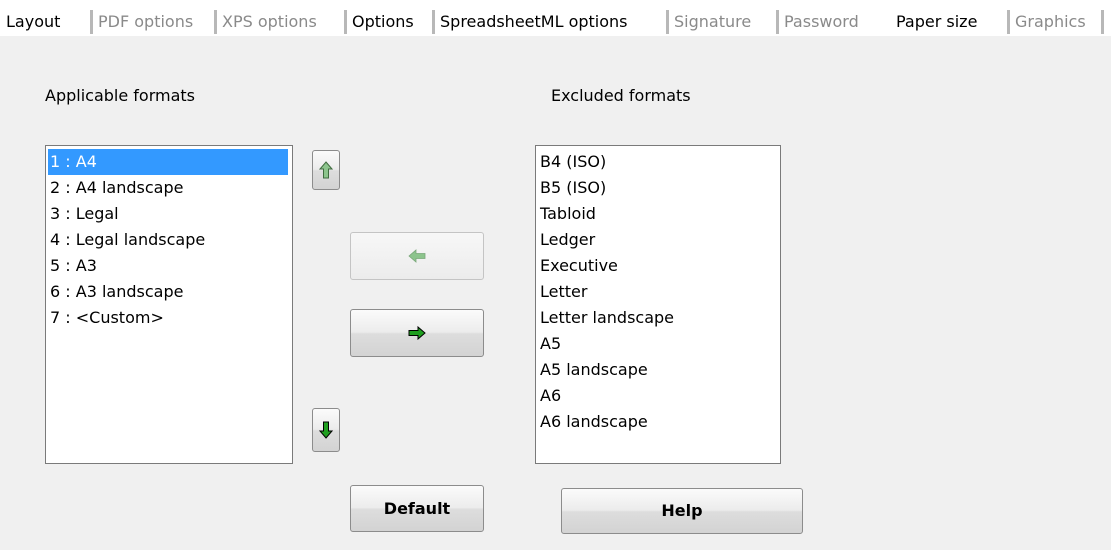  Describe the element at coordinates (562, 292) in the screenshot. I see `list-item: Letter` at that location.